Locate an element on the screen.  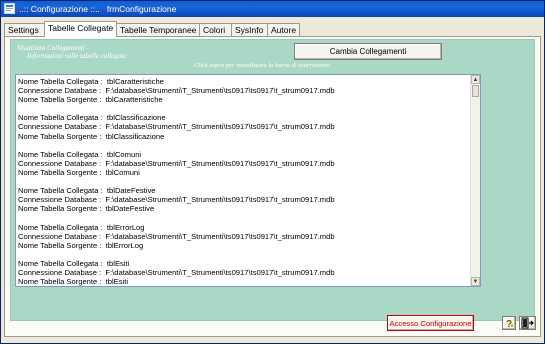
accesso-configurazione-button: Accesso Configurazione is located at coordinates (430, 323).